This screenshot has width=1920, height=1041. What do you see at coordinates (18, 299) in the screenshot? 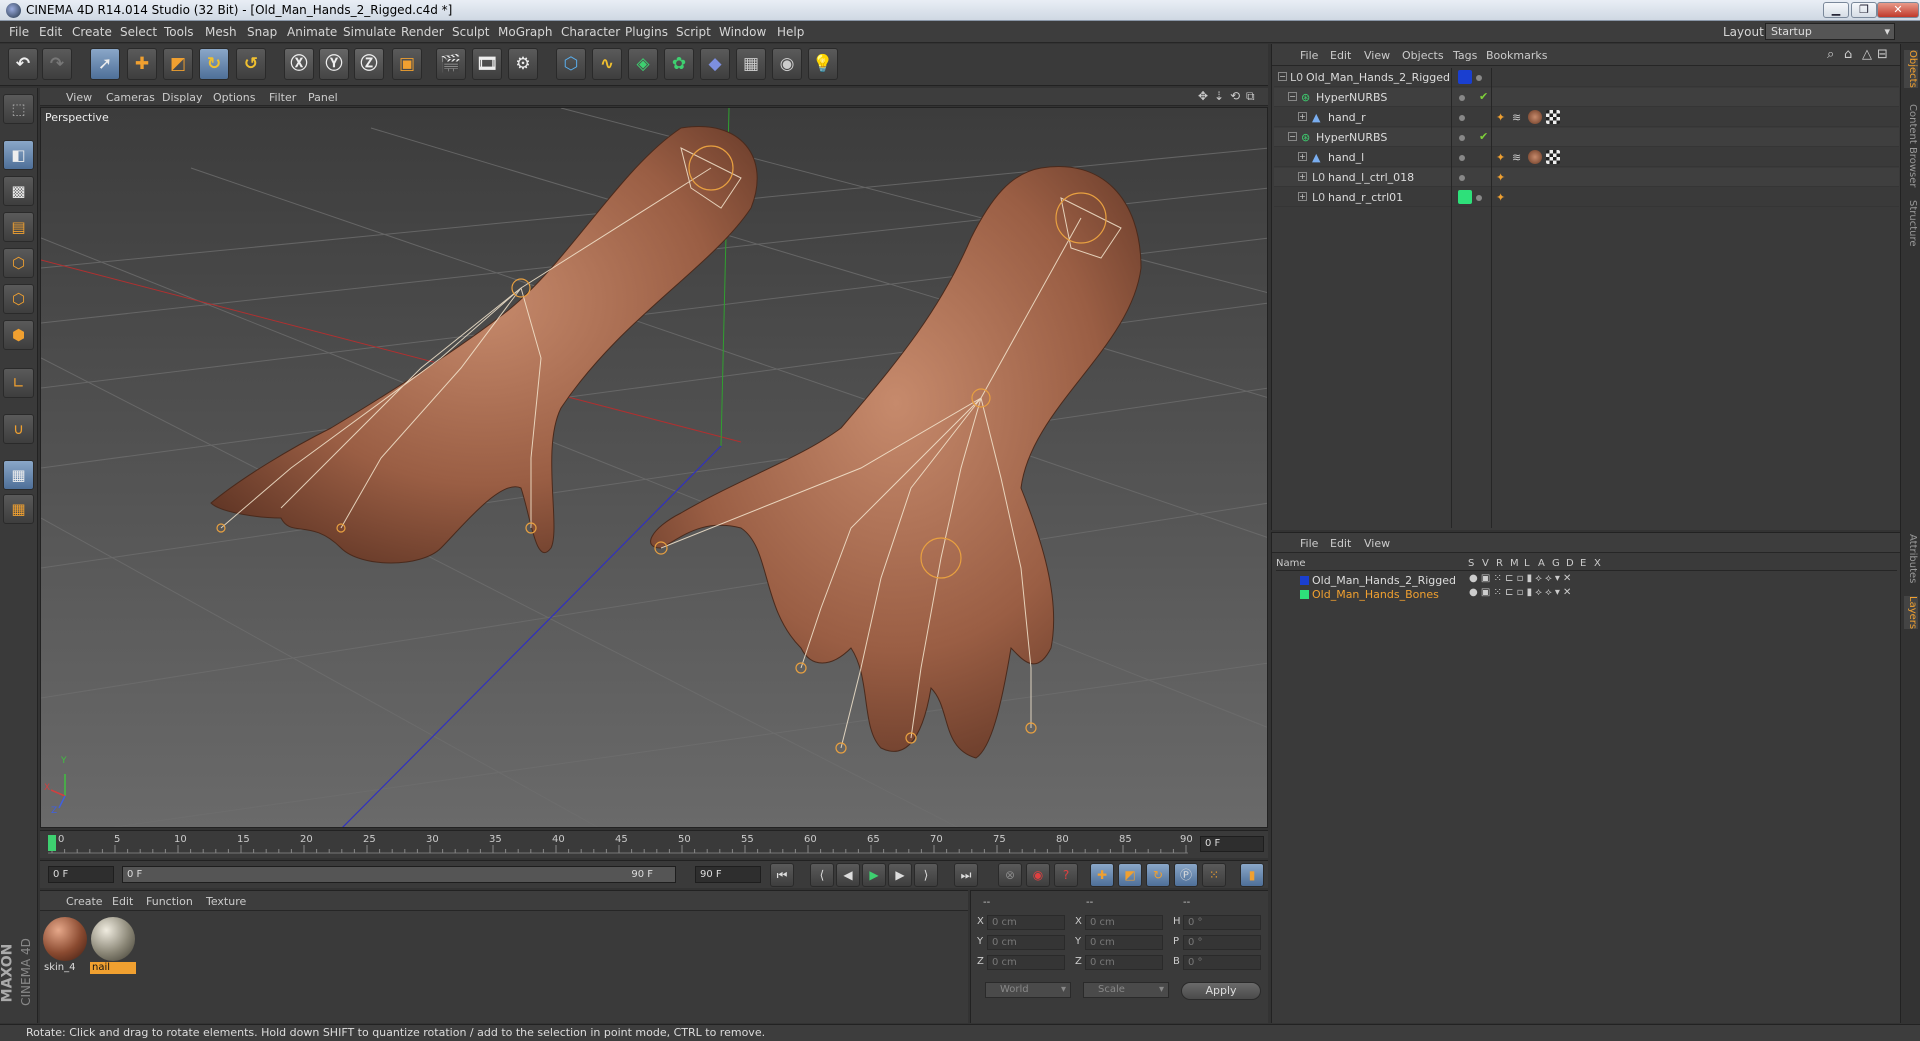
I see `edges-mode-button: ⬡` at bounding box center [18, 299].